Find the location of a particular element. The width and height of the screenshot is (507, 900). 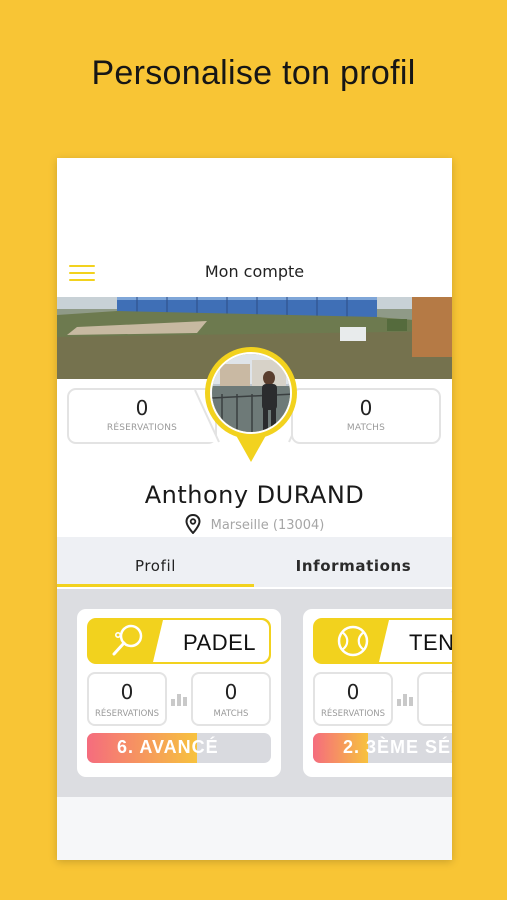

sport-name: TEN is located at coordinates (430, 642).